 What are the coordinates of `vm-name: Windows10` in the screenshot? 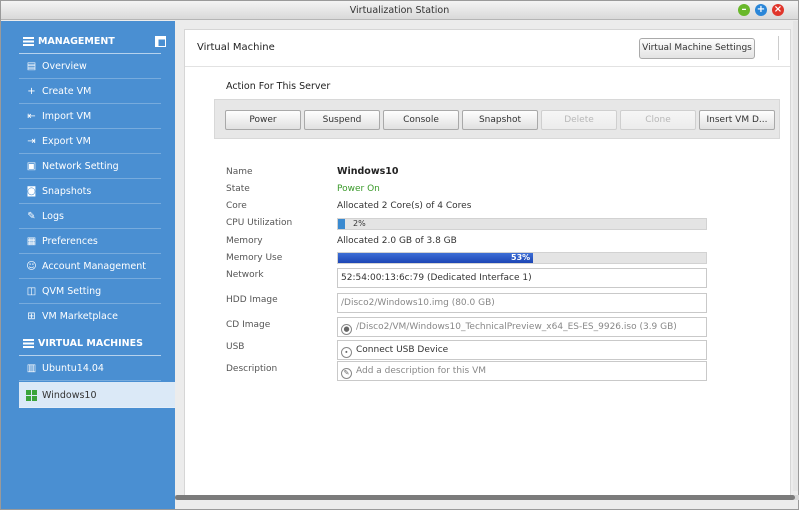 It's located at (368, 171).